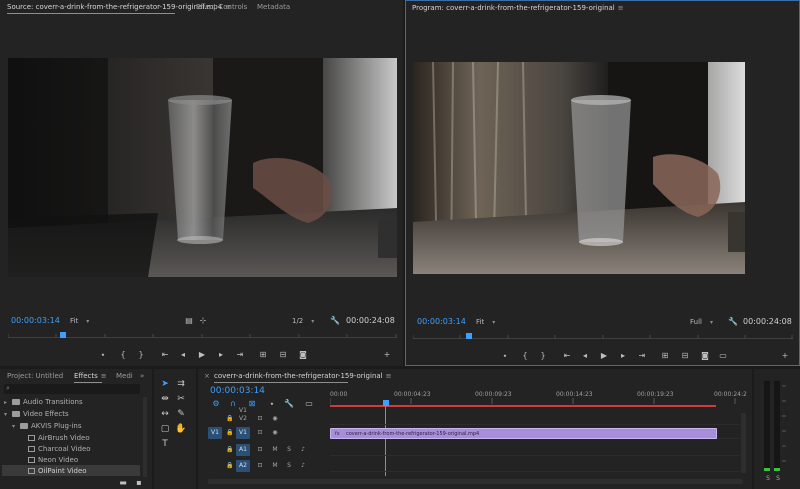 The height and width of the screenshot is (489, 800). I want to click on tree-item-akvis-plugins: ▾ AKVIS Plug-ins, so click(47, 426).